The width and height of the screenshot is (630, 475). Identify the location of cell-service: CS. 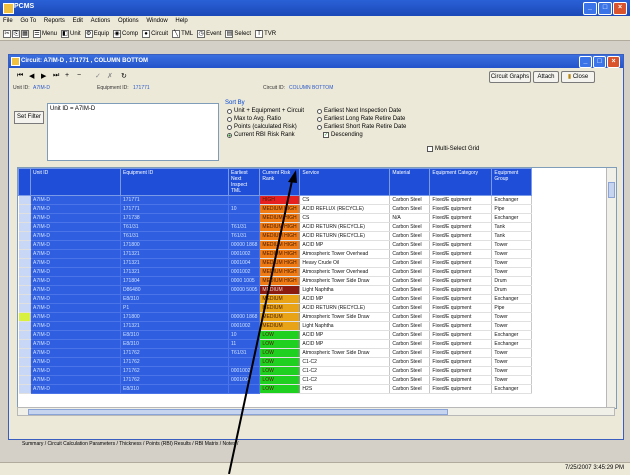
(345, 218).